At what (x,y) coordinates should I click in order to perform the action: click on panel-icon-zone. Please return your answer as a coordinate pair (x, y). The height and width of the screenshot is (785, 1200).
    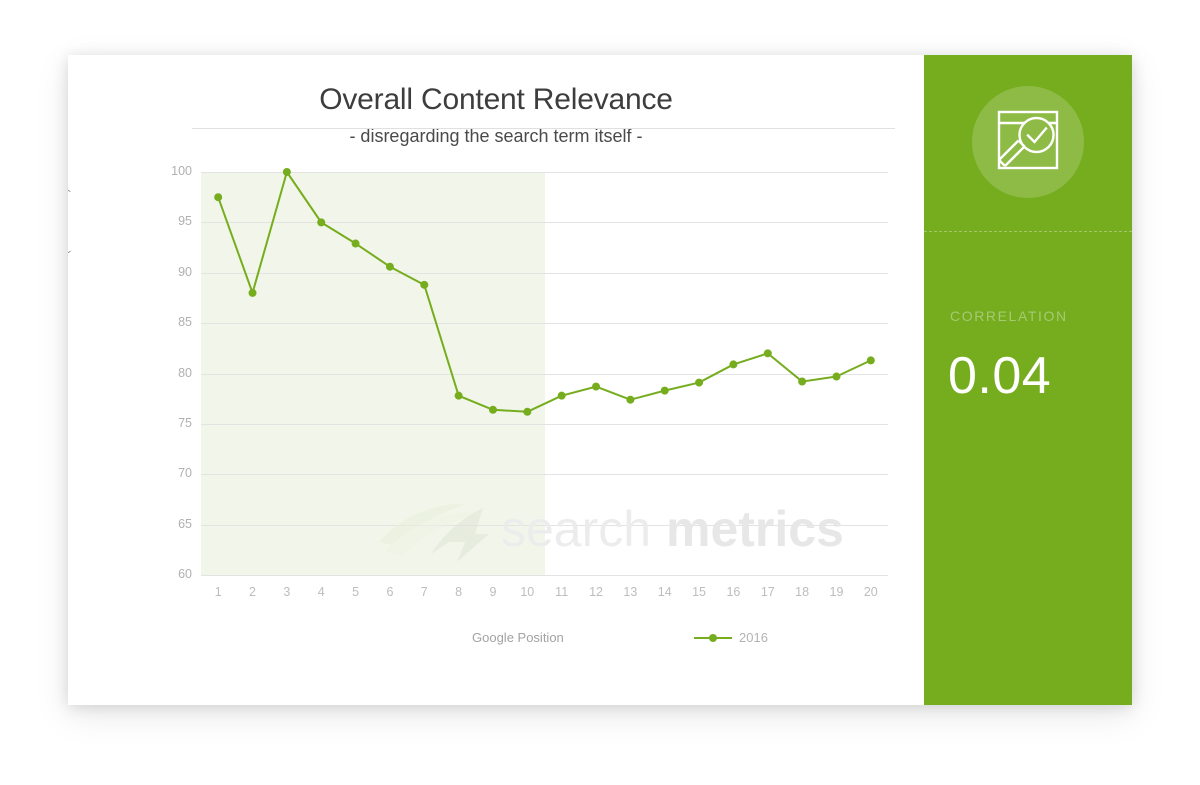
    Looking at the image, I should click on (1028, 142).